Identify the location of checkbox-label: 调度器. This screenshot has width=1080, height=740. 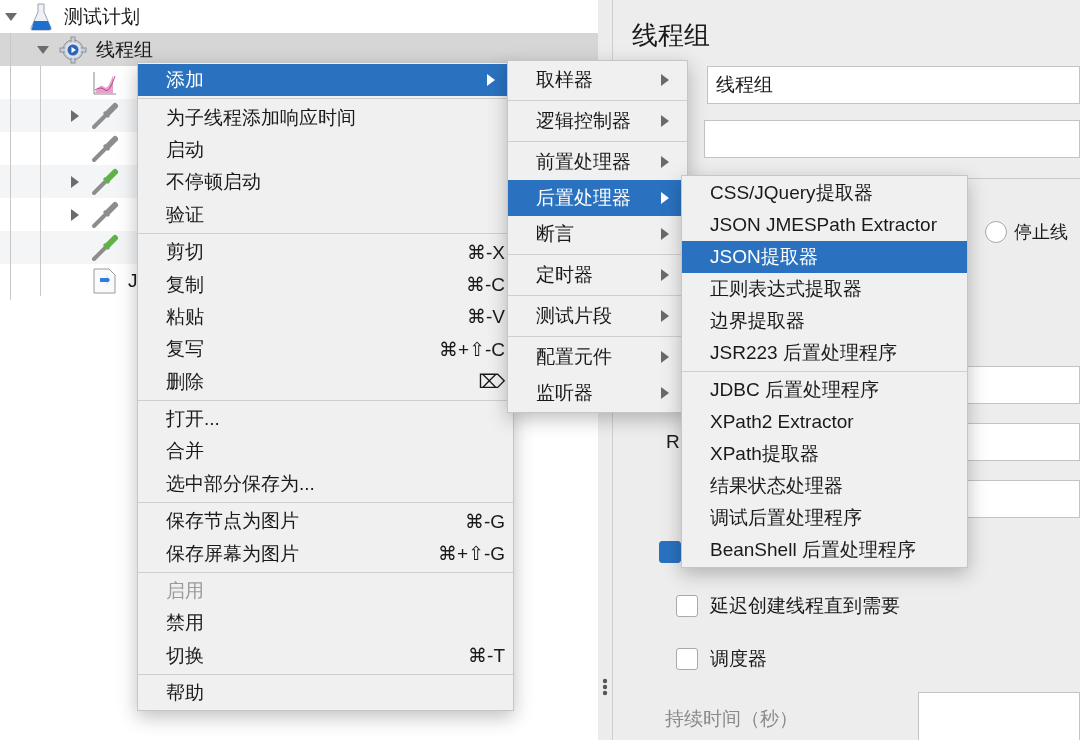
(738, 659).